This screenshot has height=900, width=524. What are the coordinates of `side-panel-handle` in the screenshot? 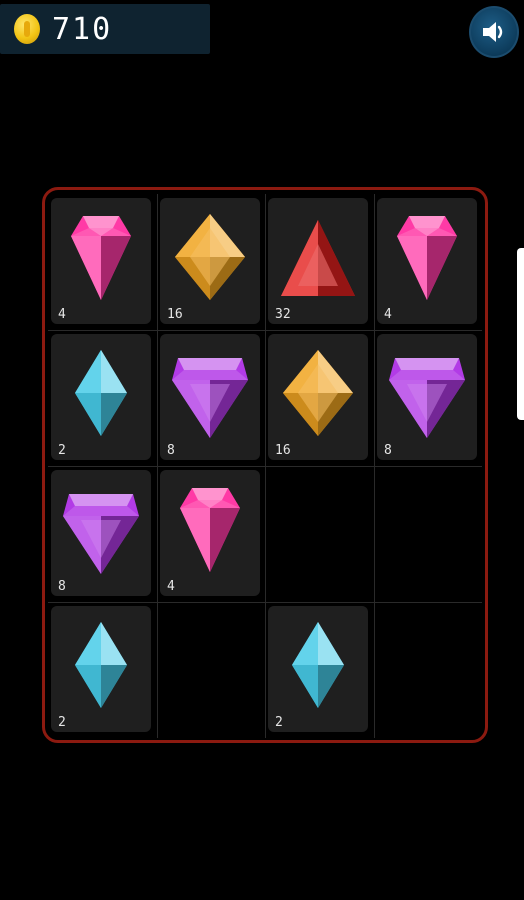 It's located at (520, 334).